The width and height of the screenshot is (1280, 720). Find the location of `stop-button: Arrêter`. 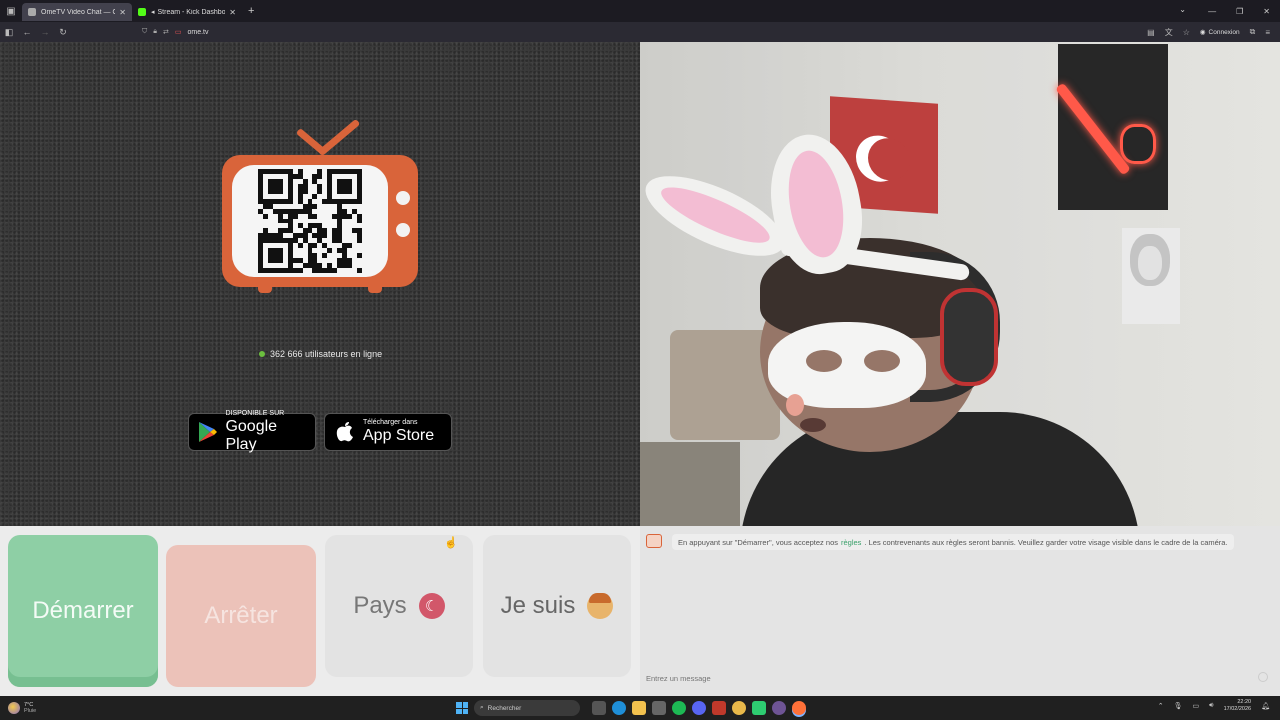

stop-button: Arrêter is located at coordinates (241, 616).